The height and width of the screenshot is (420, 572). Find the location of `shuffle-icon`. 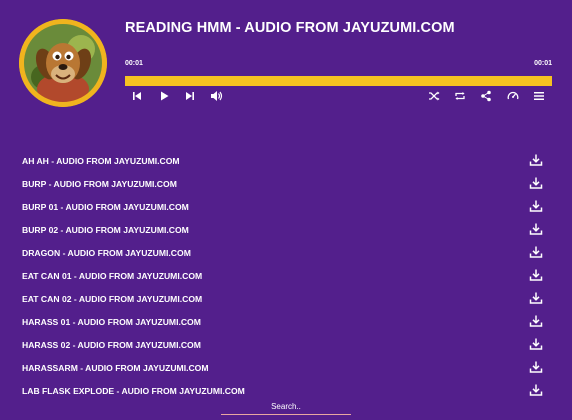

shuffle-icon is located at coordinates (434, 96).